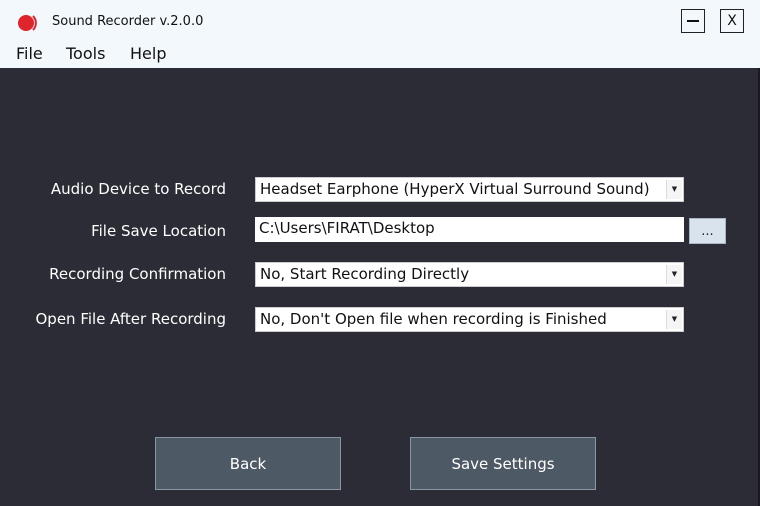  Describe the element at coordinates (27, 23) in the screenshot. I see `record-icon` at that location.